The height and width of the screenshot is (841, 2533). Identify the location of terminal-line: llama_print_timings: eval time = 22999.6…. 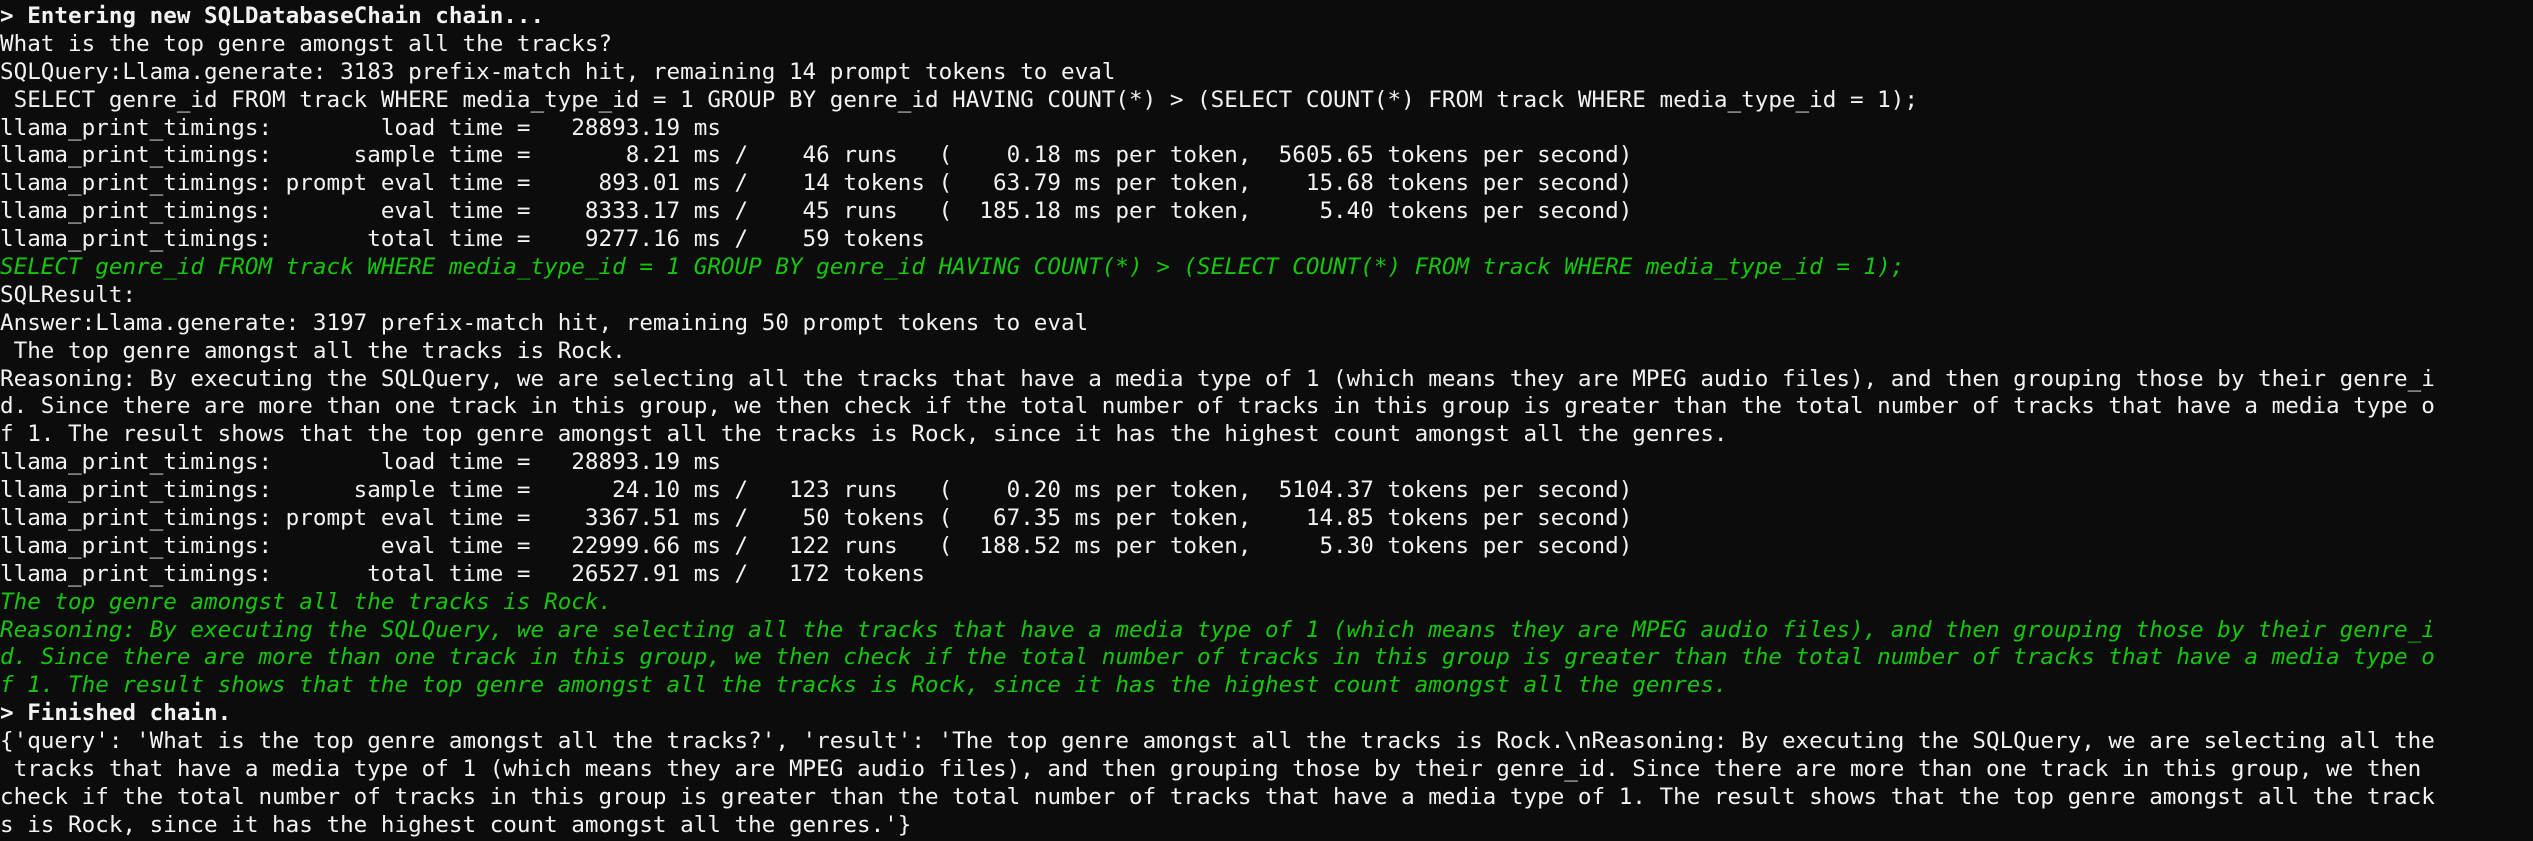
(816, 545).